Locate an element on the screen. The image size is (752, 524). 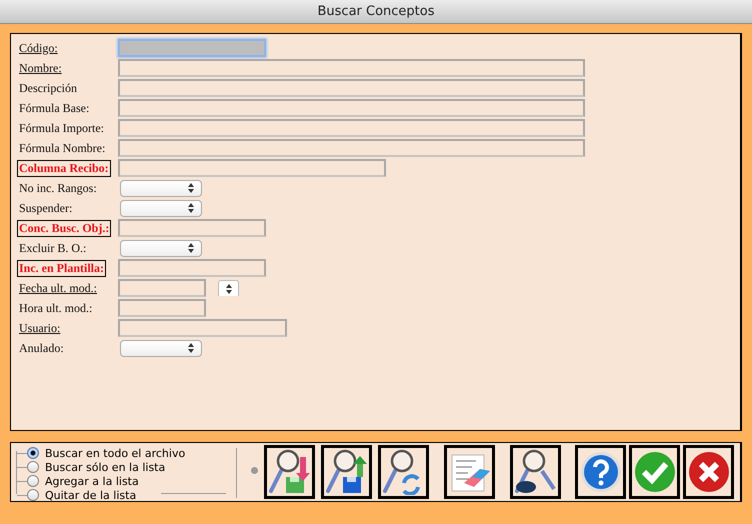
window-title: Buscar Conceptos is located at coordinates (375, 11).